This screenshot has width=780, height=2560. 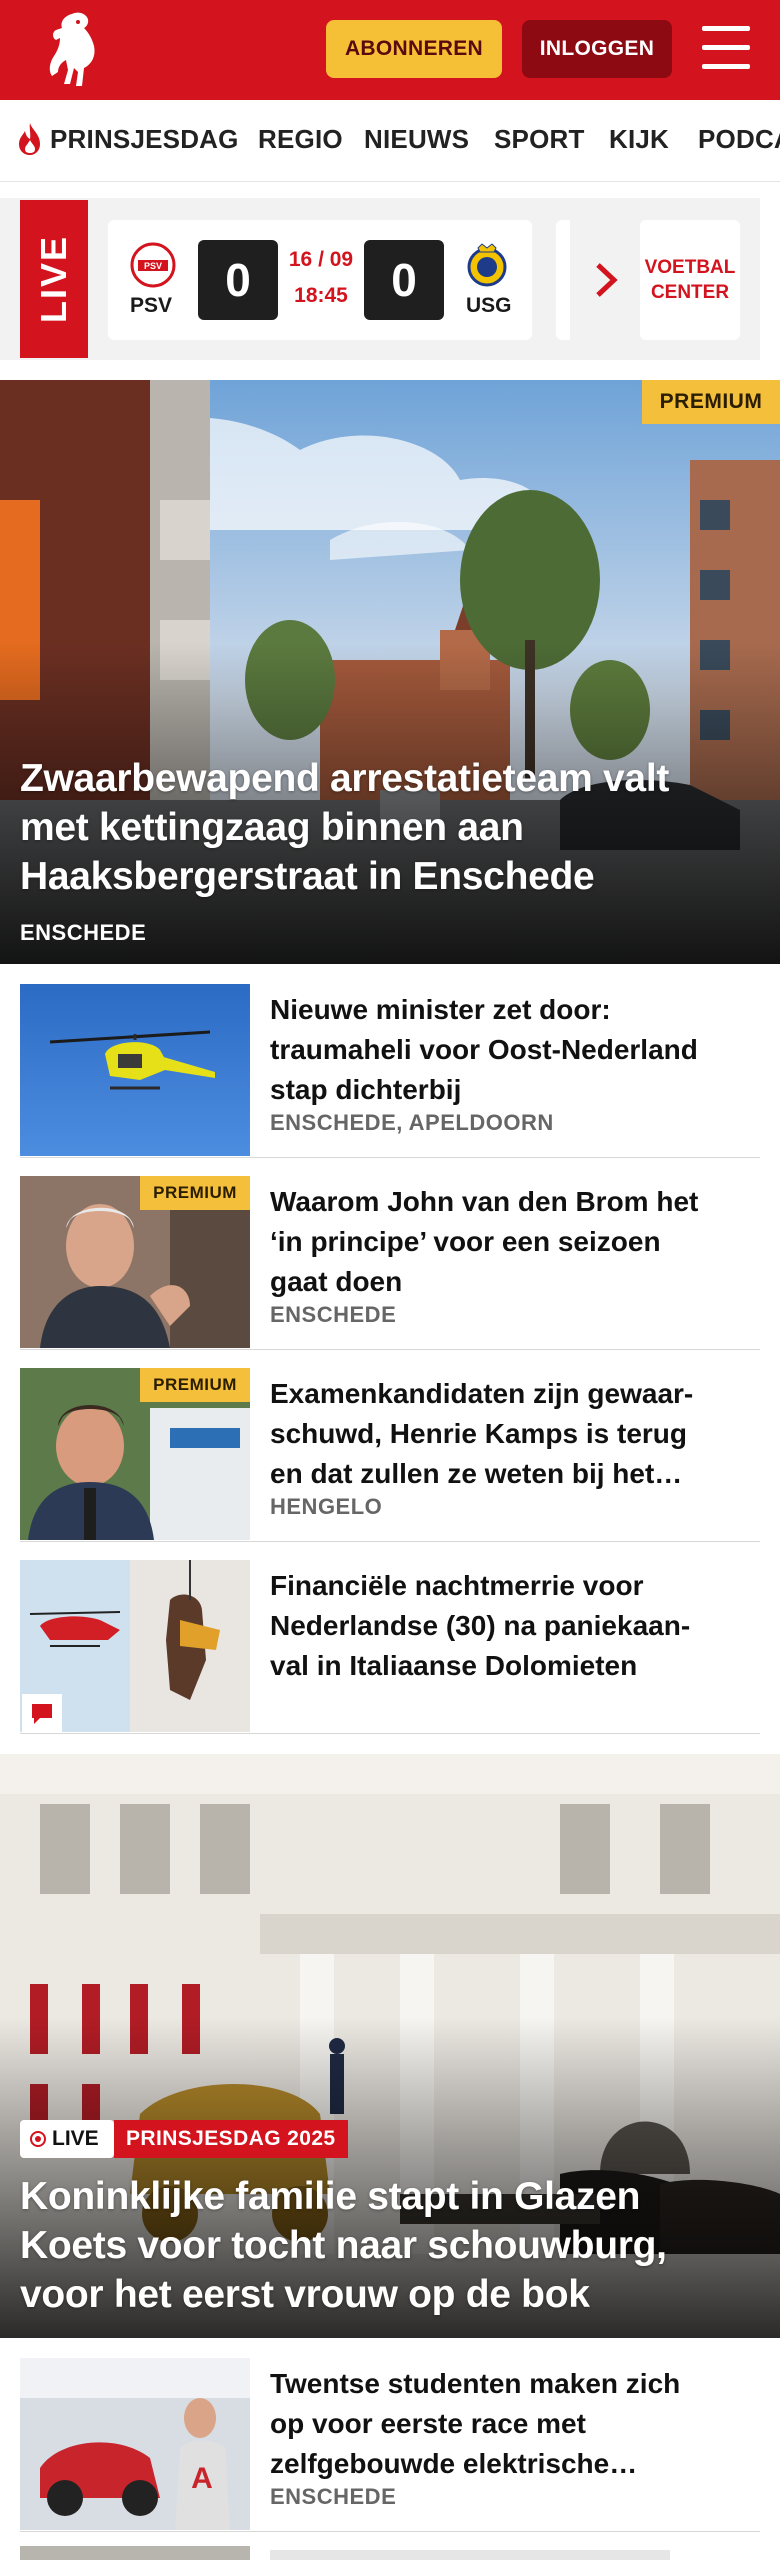 I want to click on article-location: ENSCHEDE, APELDOORN, so click(x=412, y=1122).